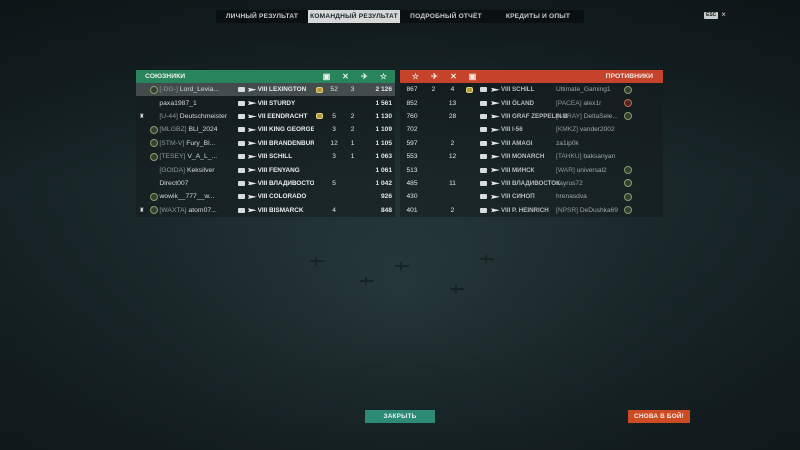 The width and height of the screenshot is (800, 450). I want to click on player-name: [TAHKU] baksanyan, so click(589, 156).